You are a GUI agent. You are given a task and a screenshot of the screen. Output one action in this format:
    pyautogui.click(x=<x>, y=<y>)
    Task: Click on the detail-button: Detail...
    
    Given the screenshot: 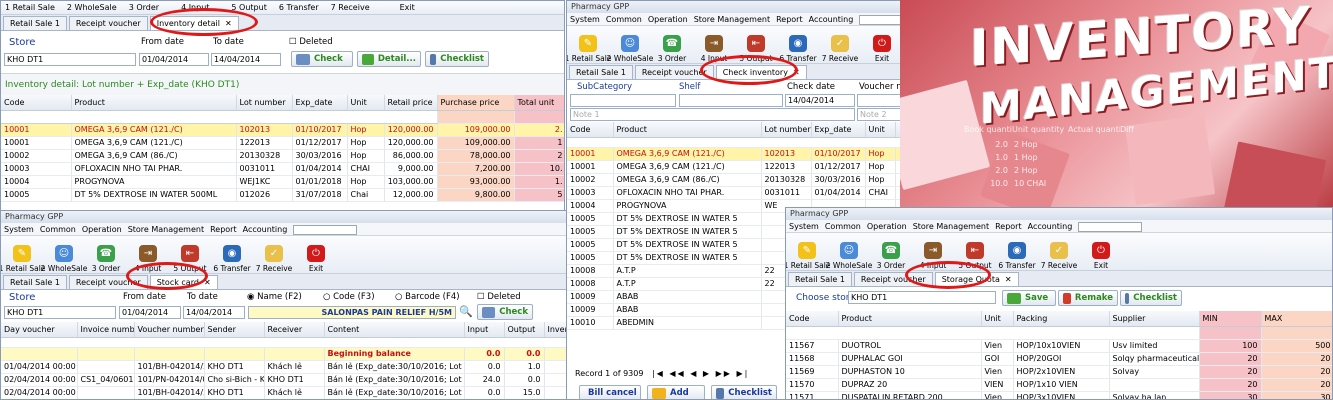 What is the action you would take?
    pyautogui.click(x=389, y=59)
    